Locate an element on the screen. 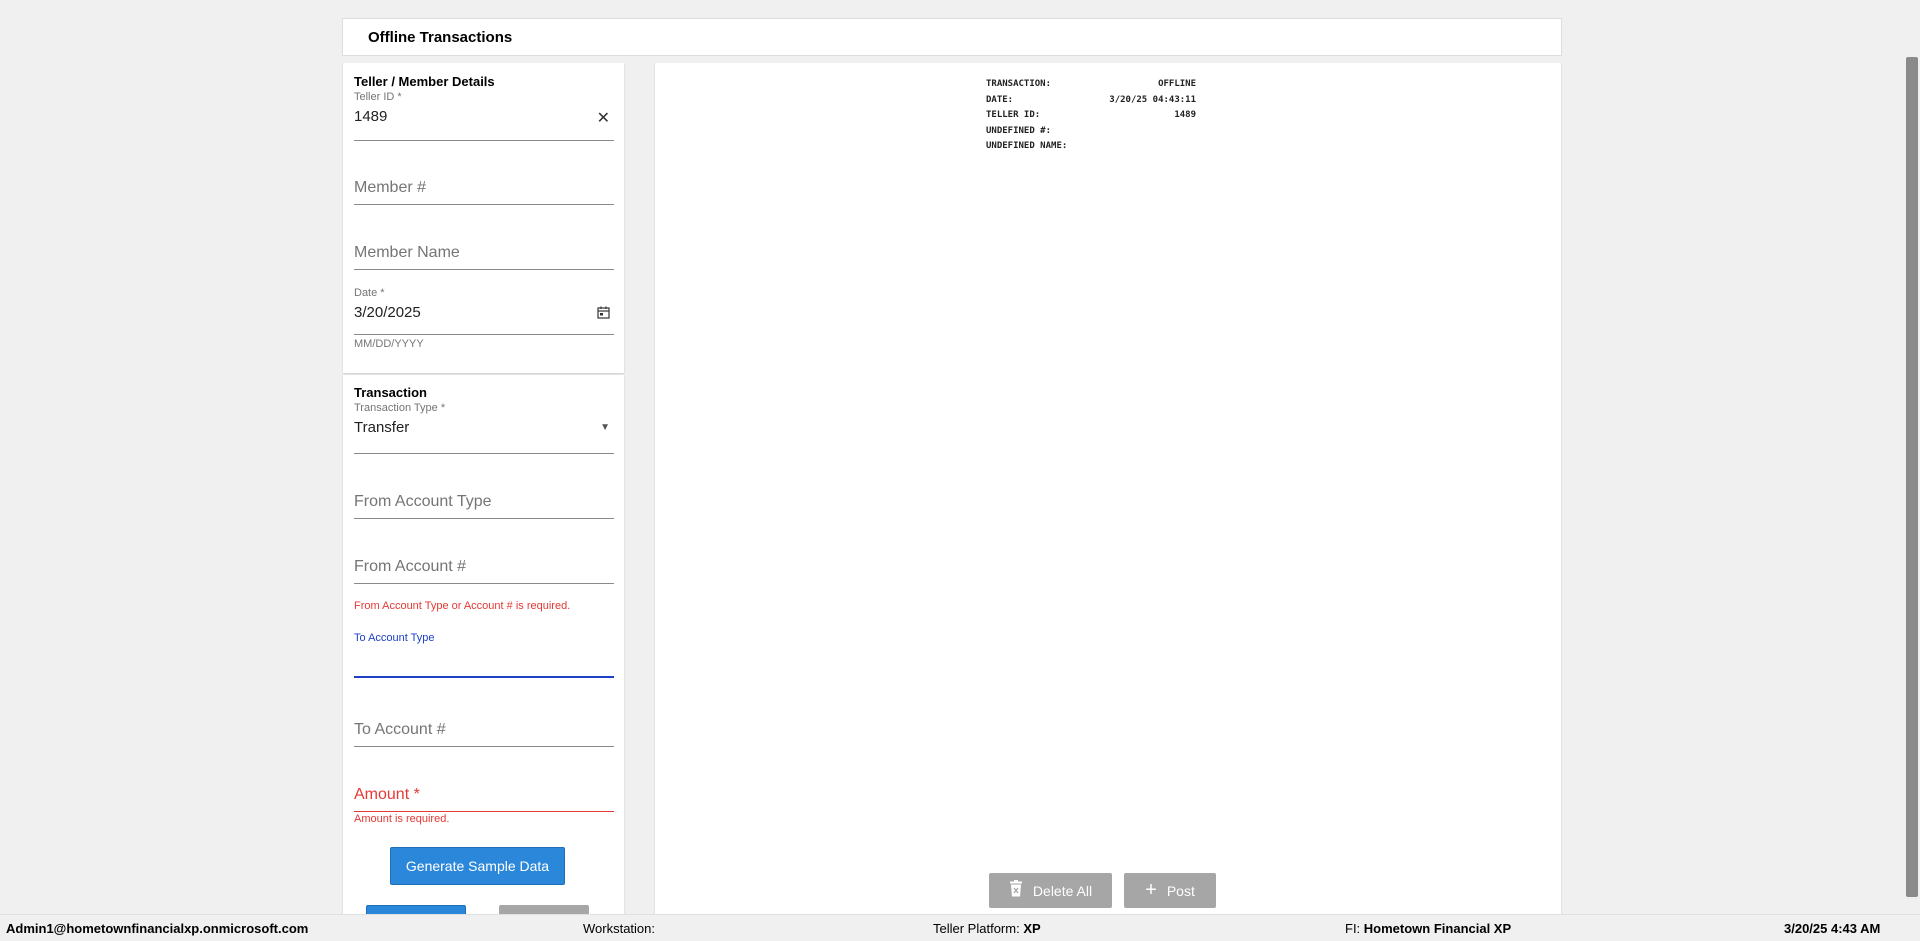 This screenshot has height=941, width=1920. from-account-number-field: From Account # is located at coordinates (484, 568).